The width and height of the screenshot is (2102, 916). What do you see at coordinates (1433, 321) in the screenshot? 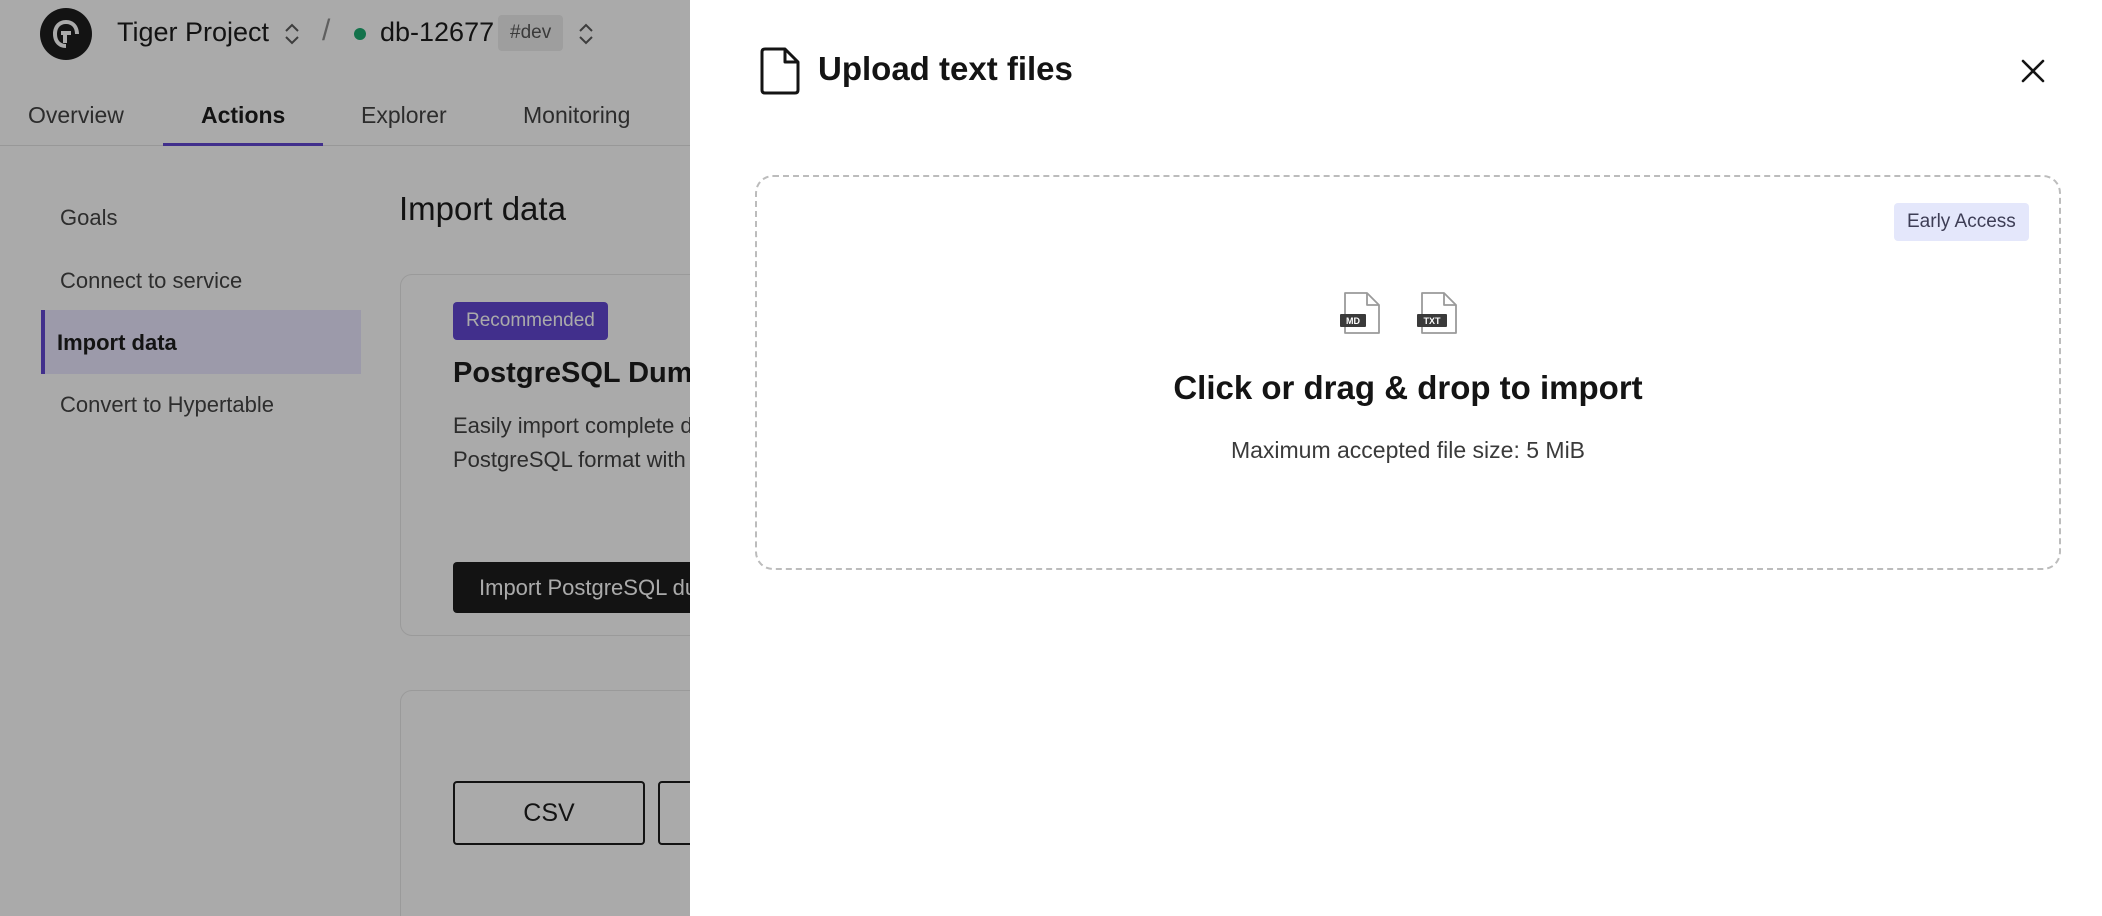
I see `svg-text: TXT` at bounding box center [1433, 321].